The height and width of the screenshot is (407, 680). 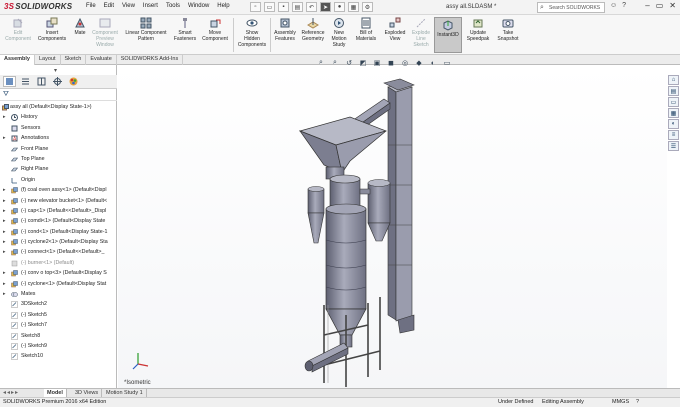 I want to click on tree-item: 3DSketch2, so click(x=58, y=304).